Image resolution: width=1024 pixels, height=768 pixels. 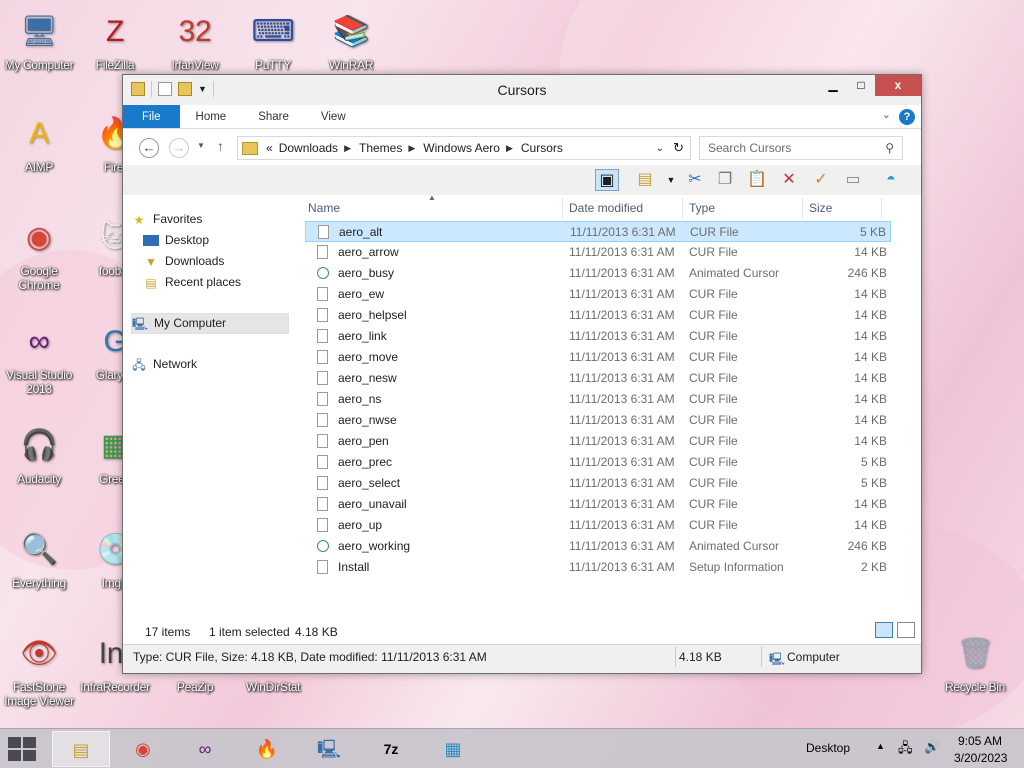 I want to click on column-header-size: Size, so click(x=820, y=208).